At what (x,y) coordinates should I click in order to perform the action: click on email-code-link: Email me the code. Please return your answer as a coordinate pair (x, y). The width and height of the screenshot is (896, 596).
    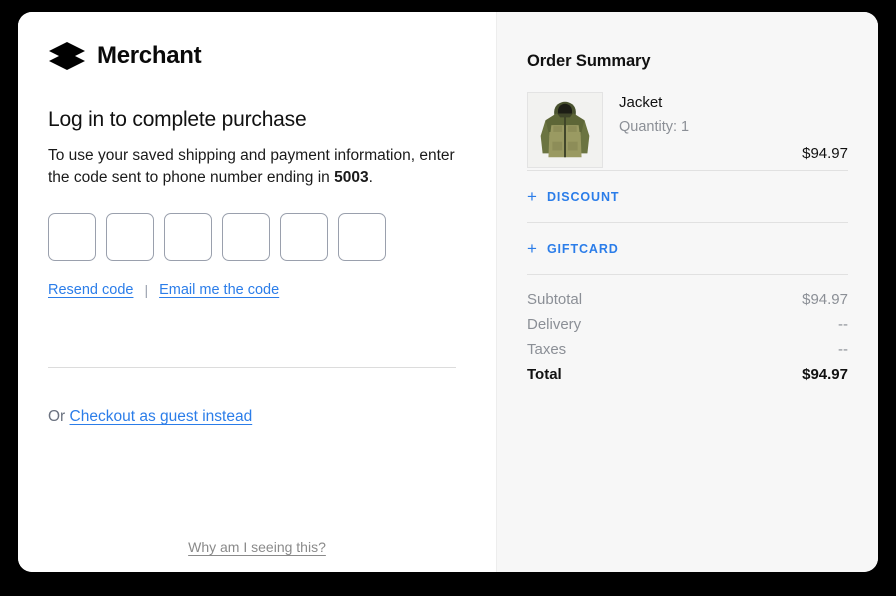
    Looking at the image, I should click on (219, 290).